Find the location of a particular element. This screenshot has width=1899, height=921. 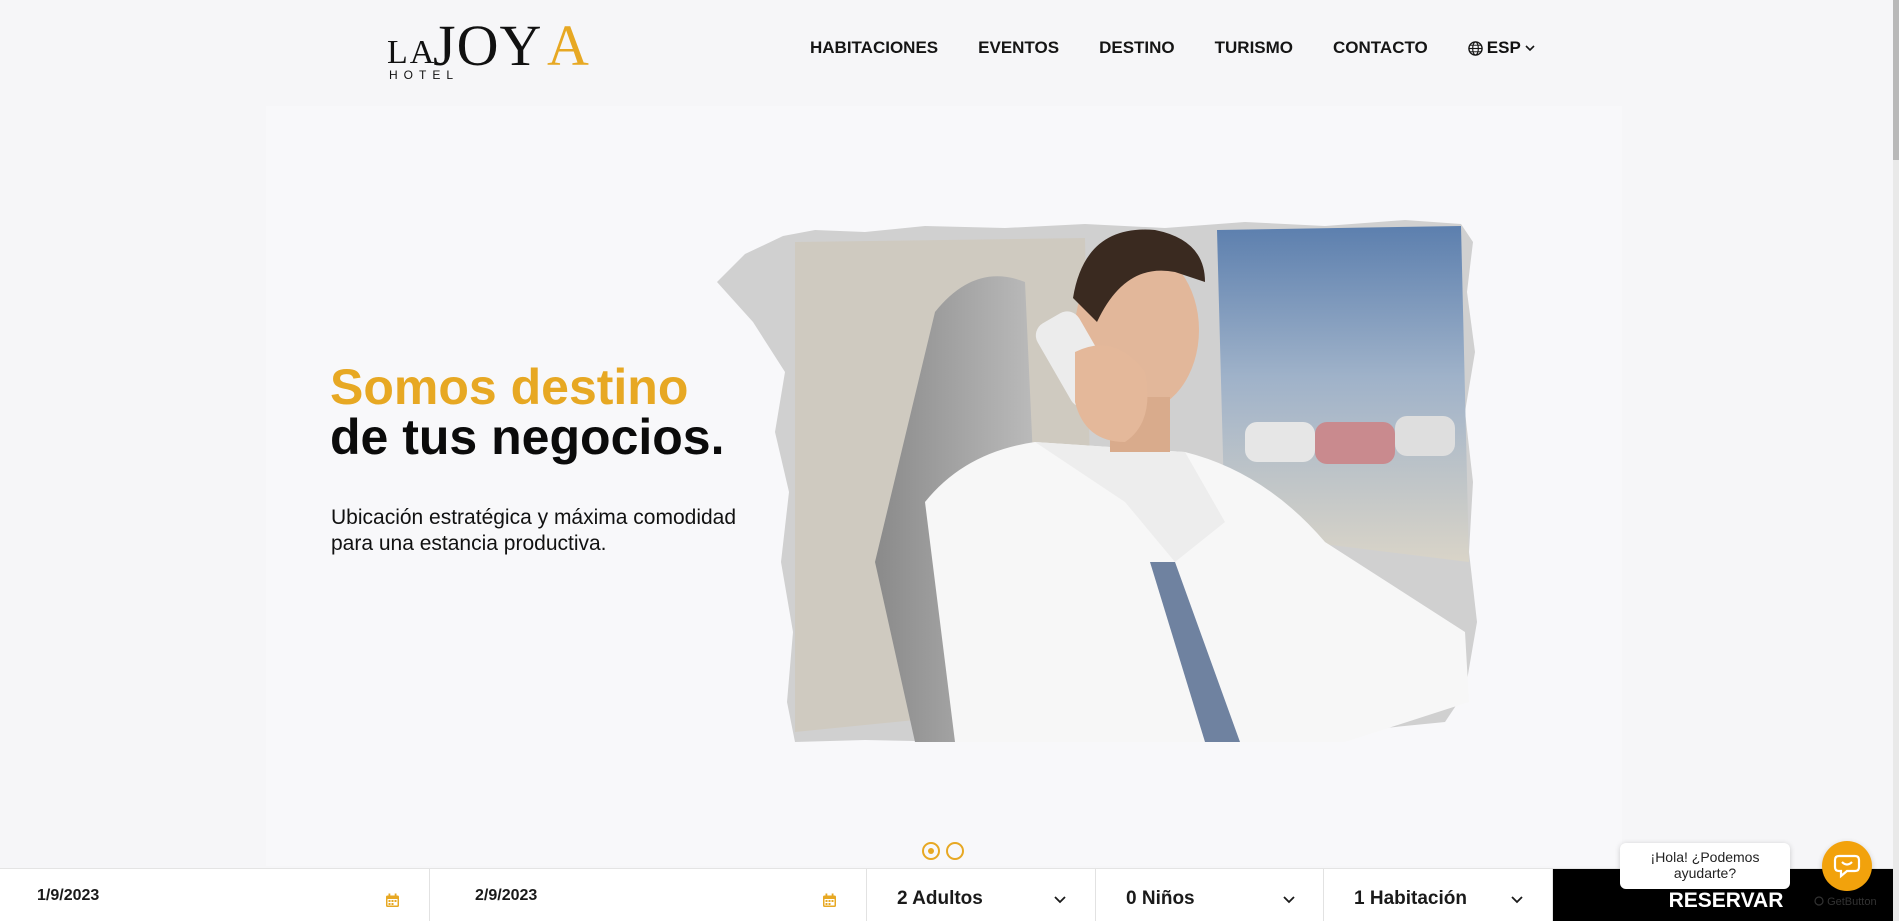

getbutton-label: GetButton is located at coordinates (1852, 902).